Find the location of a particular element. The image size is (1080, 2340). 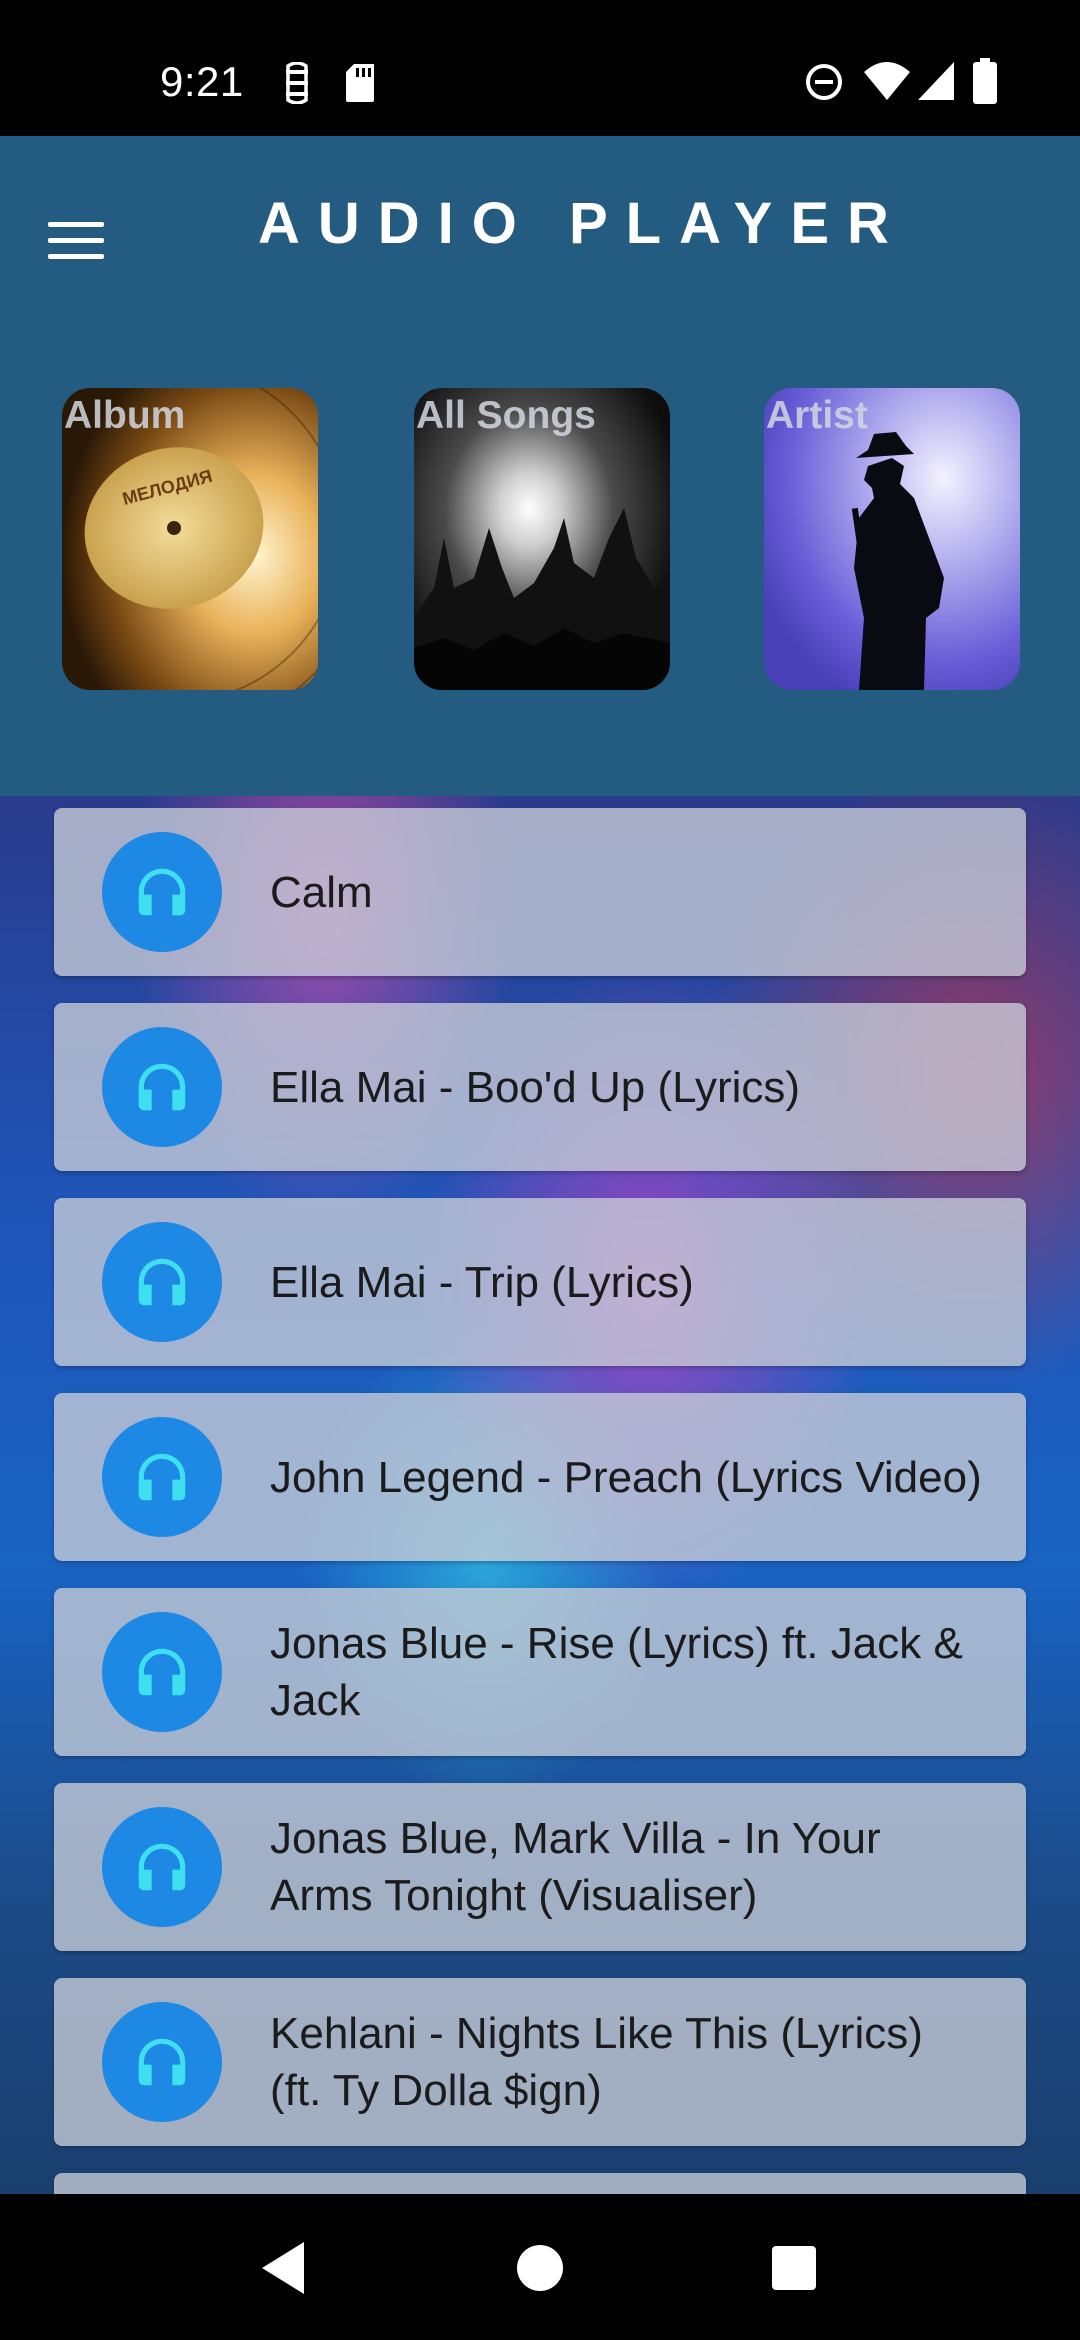

tab-label: All Songs is located at coordinates (506, 415).